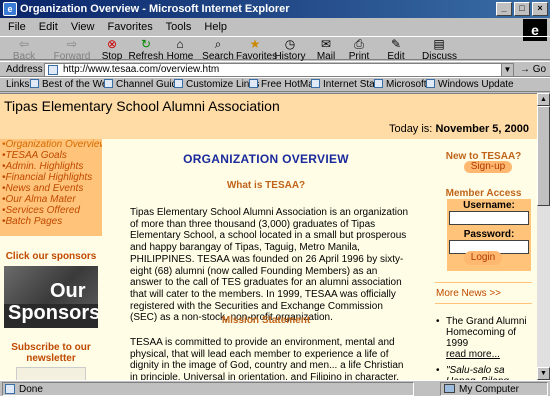  I want to click on sponsors-header: Click our sponsors, so click(51, 256).